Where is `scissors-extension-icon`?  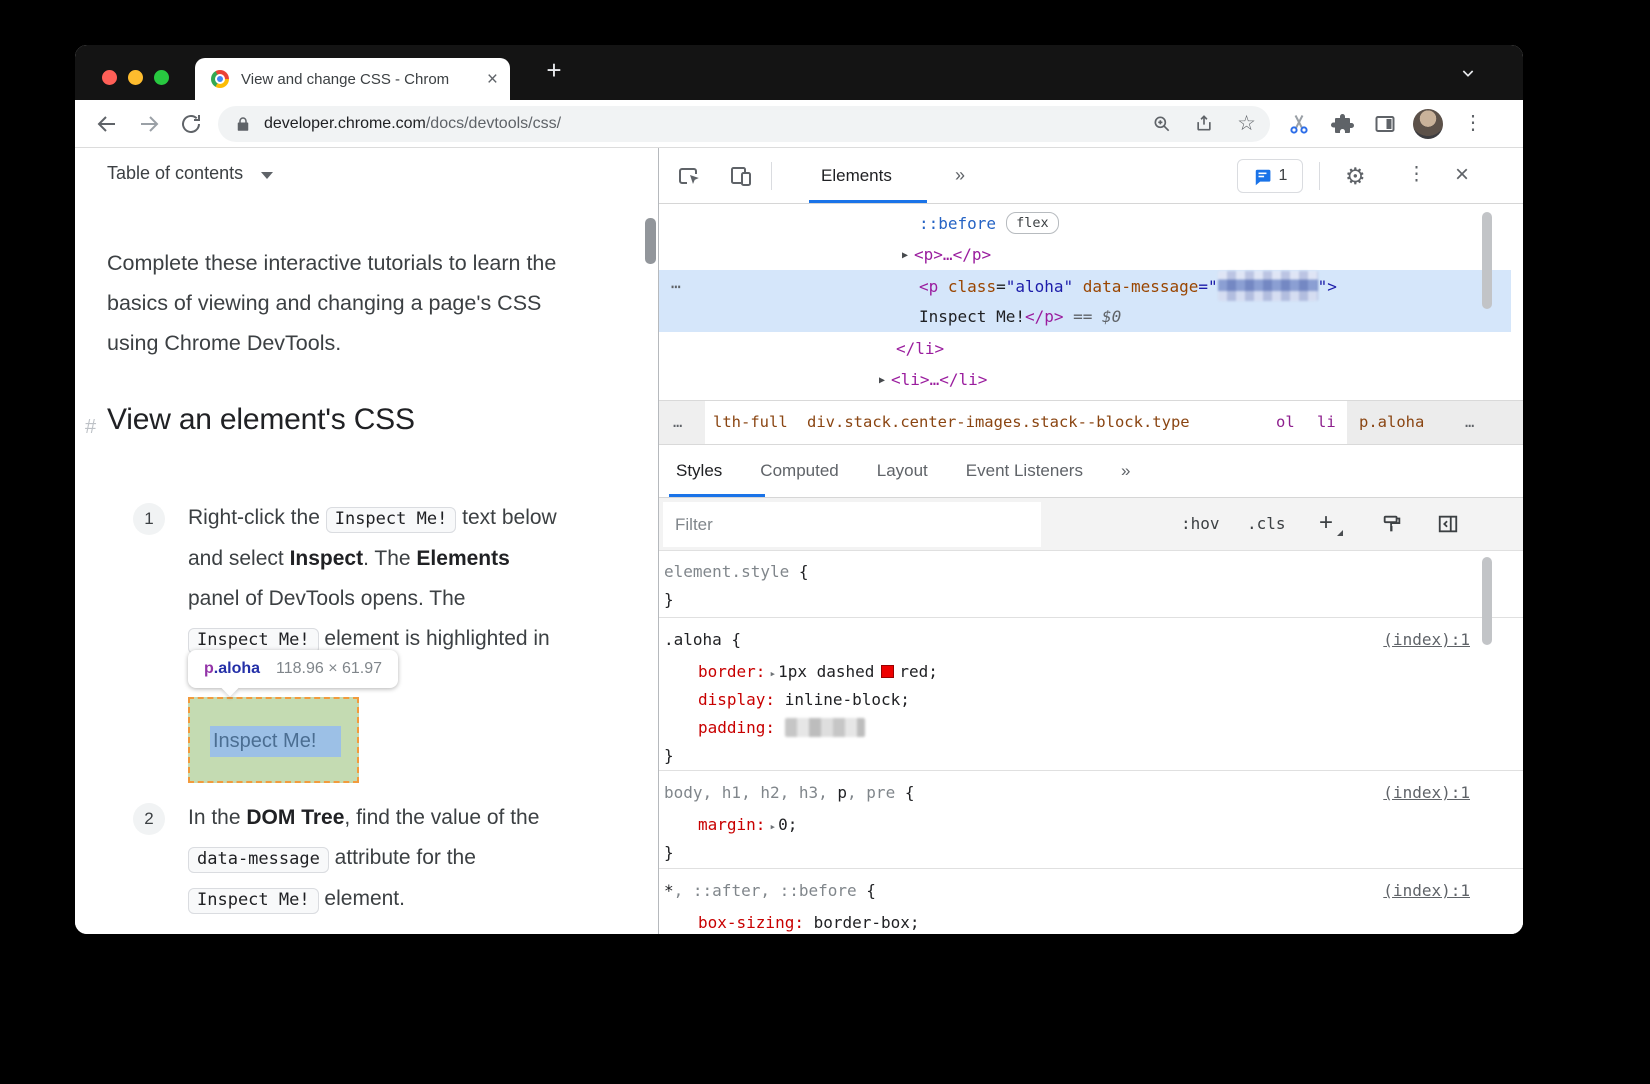
scissors-extension-icon is located at coordinates (1299, 124).